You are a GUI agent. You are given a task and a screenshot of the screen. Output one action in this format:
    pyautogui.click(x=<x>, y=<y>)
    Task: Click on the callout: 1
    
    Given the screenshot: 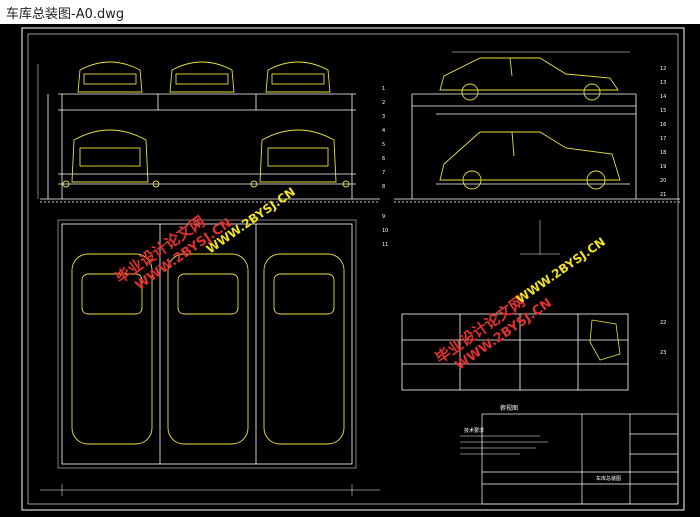 What is the action you would take?
    pyautogui.click(x=383, y=89)
    